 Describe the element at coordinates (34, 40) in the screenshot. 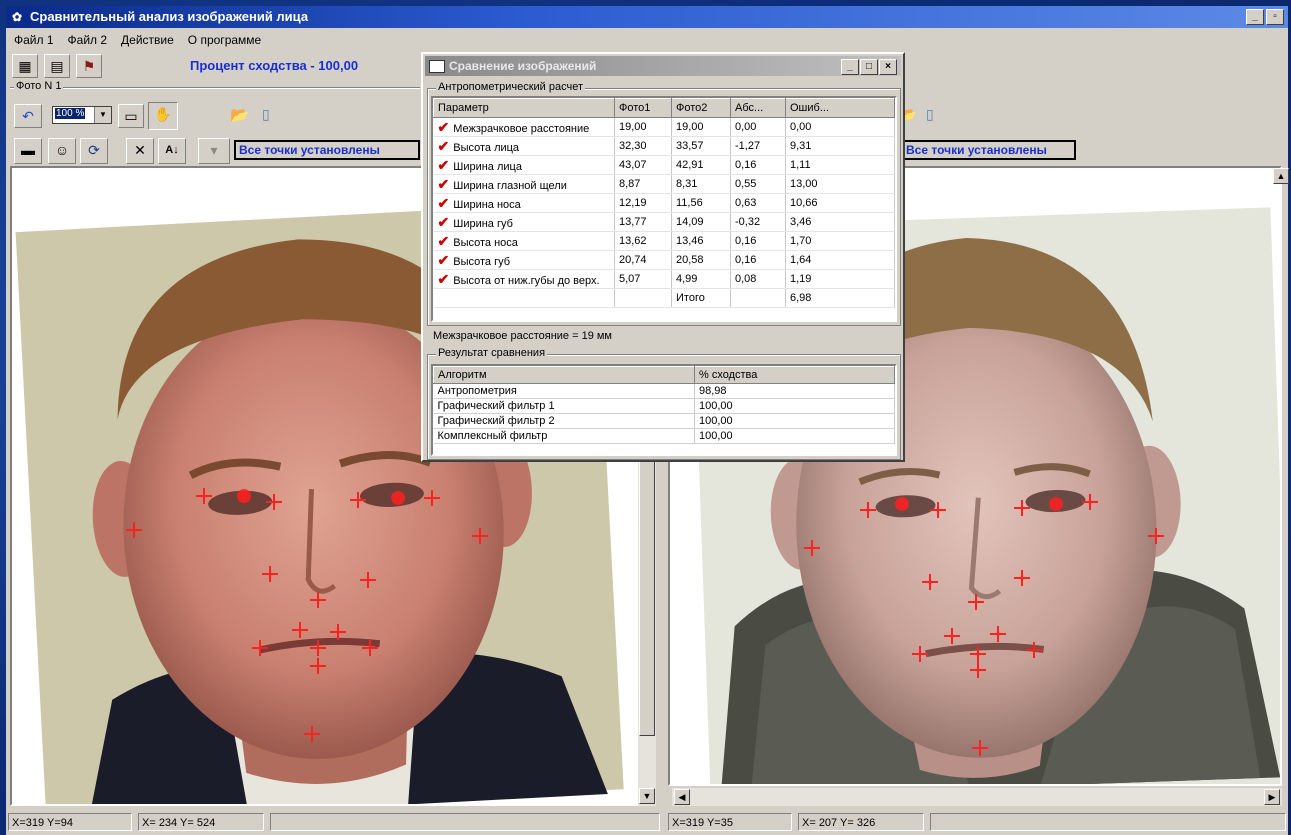

I see `menu-file1: Файл 1` at that location.